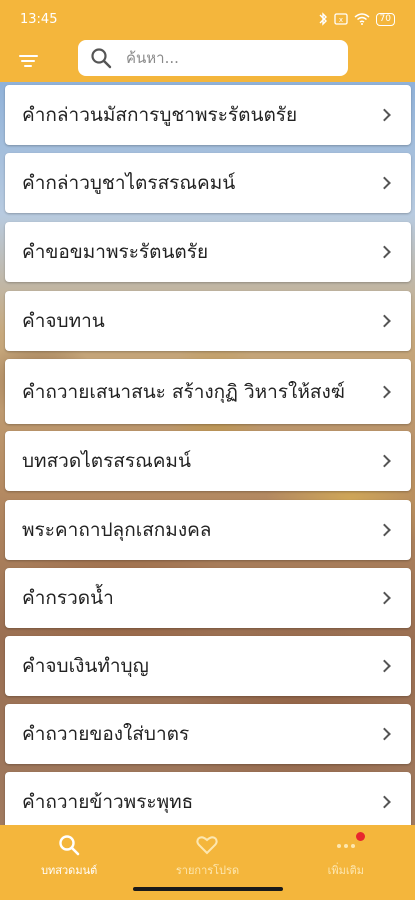 The image size is (415, 900). I want to click on list-item-label: คำถวายของใส่บาตร, so click(106, 734).